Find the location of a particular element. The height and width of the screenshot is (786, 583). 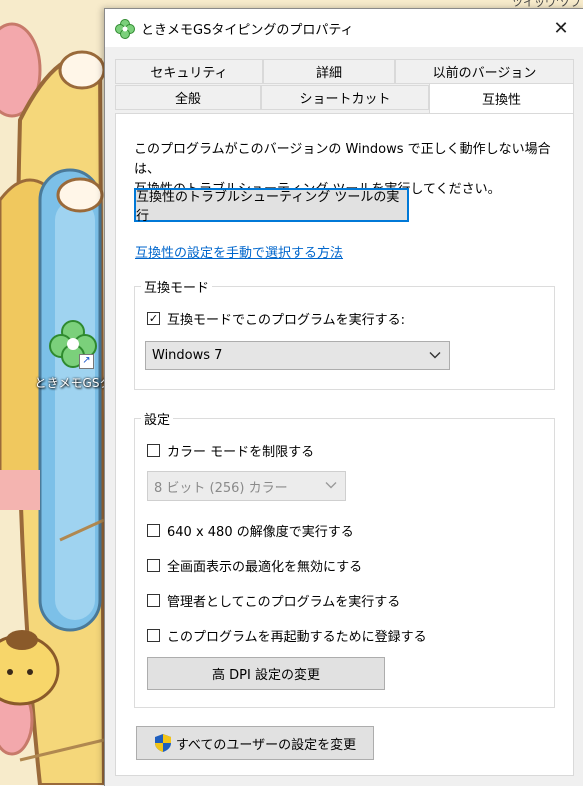

tab-previous-versions: 以前のバージョン is located at coordinates (484, 71).